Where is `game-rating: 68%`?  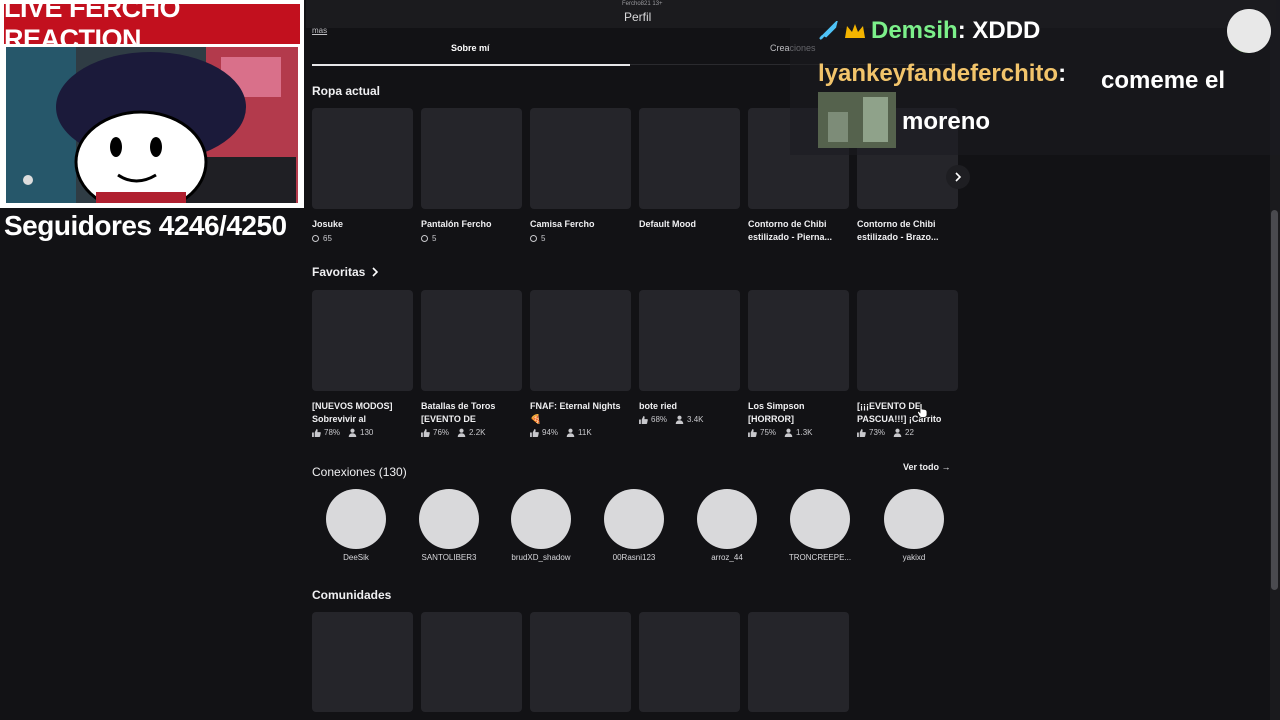
game-rating: 68% is located at coordinates (659, 419).